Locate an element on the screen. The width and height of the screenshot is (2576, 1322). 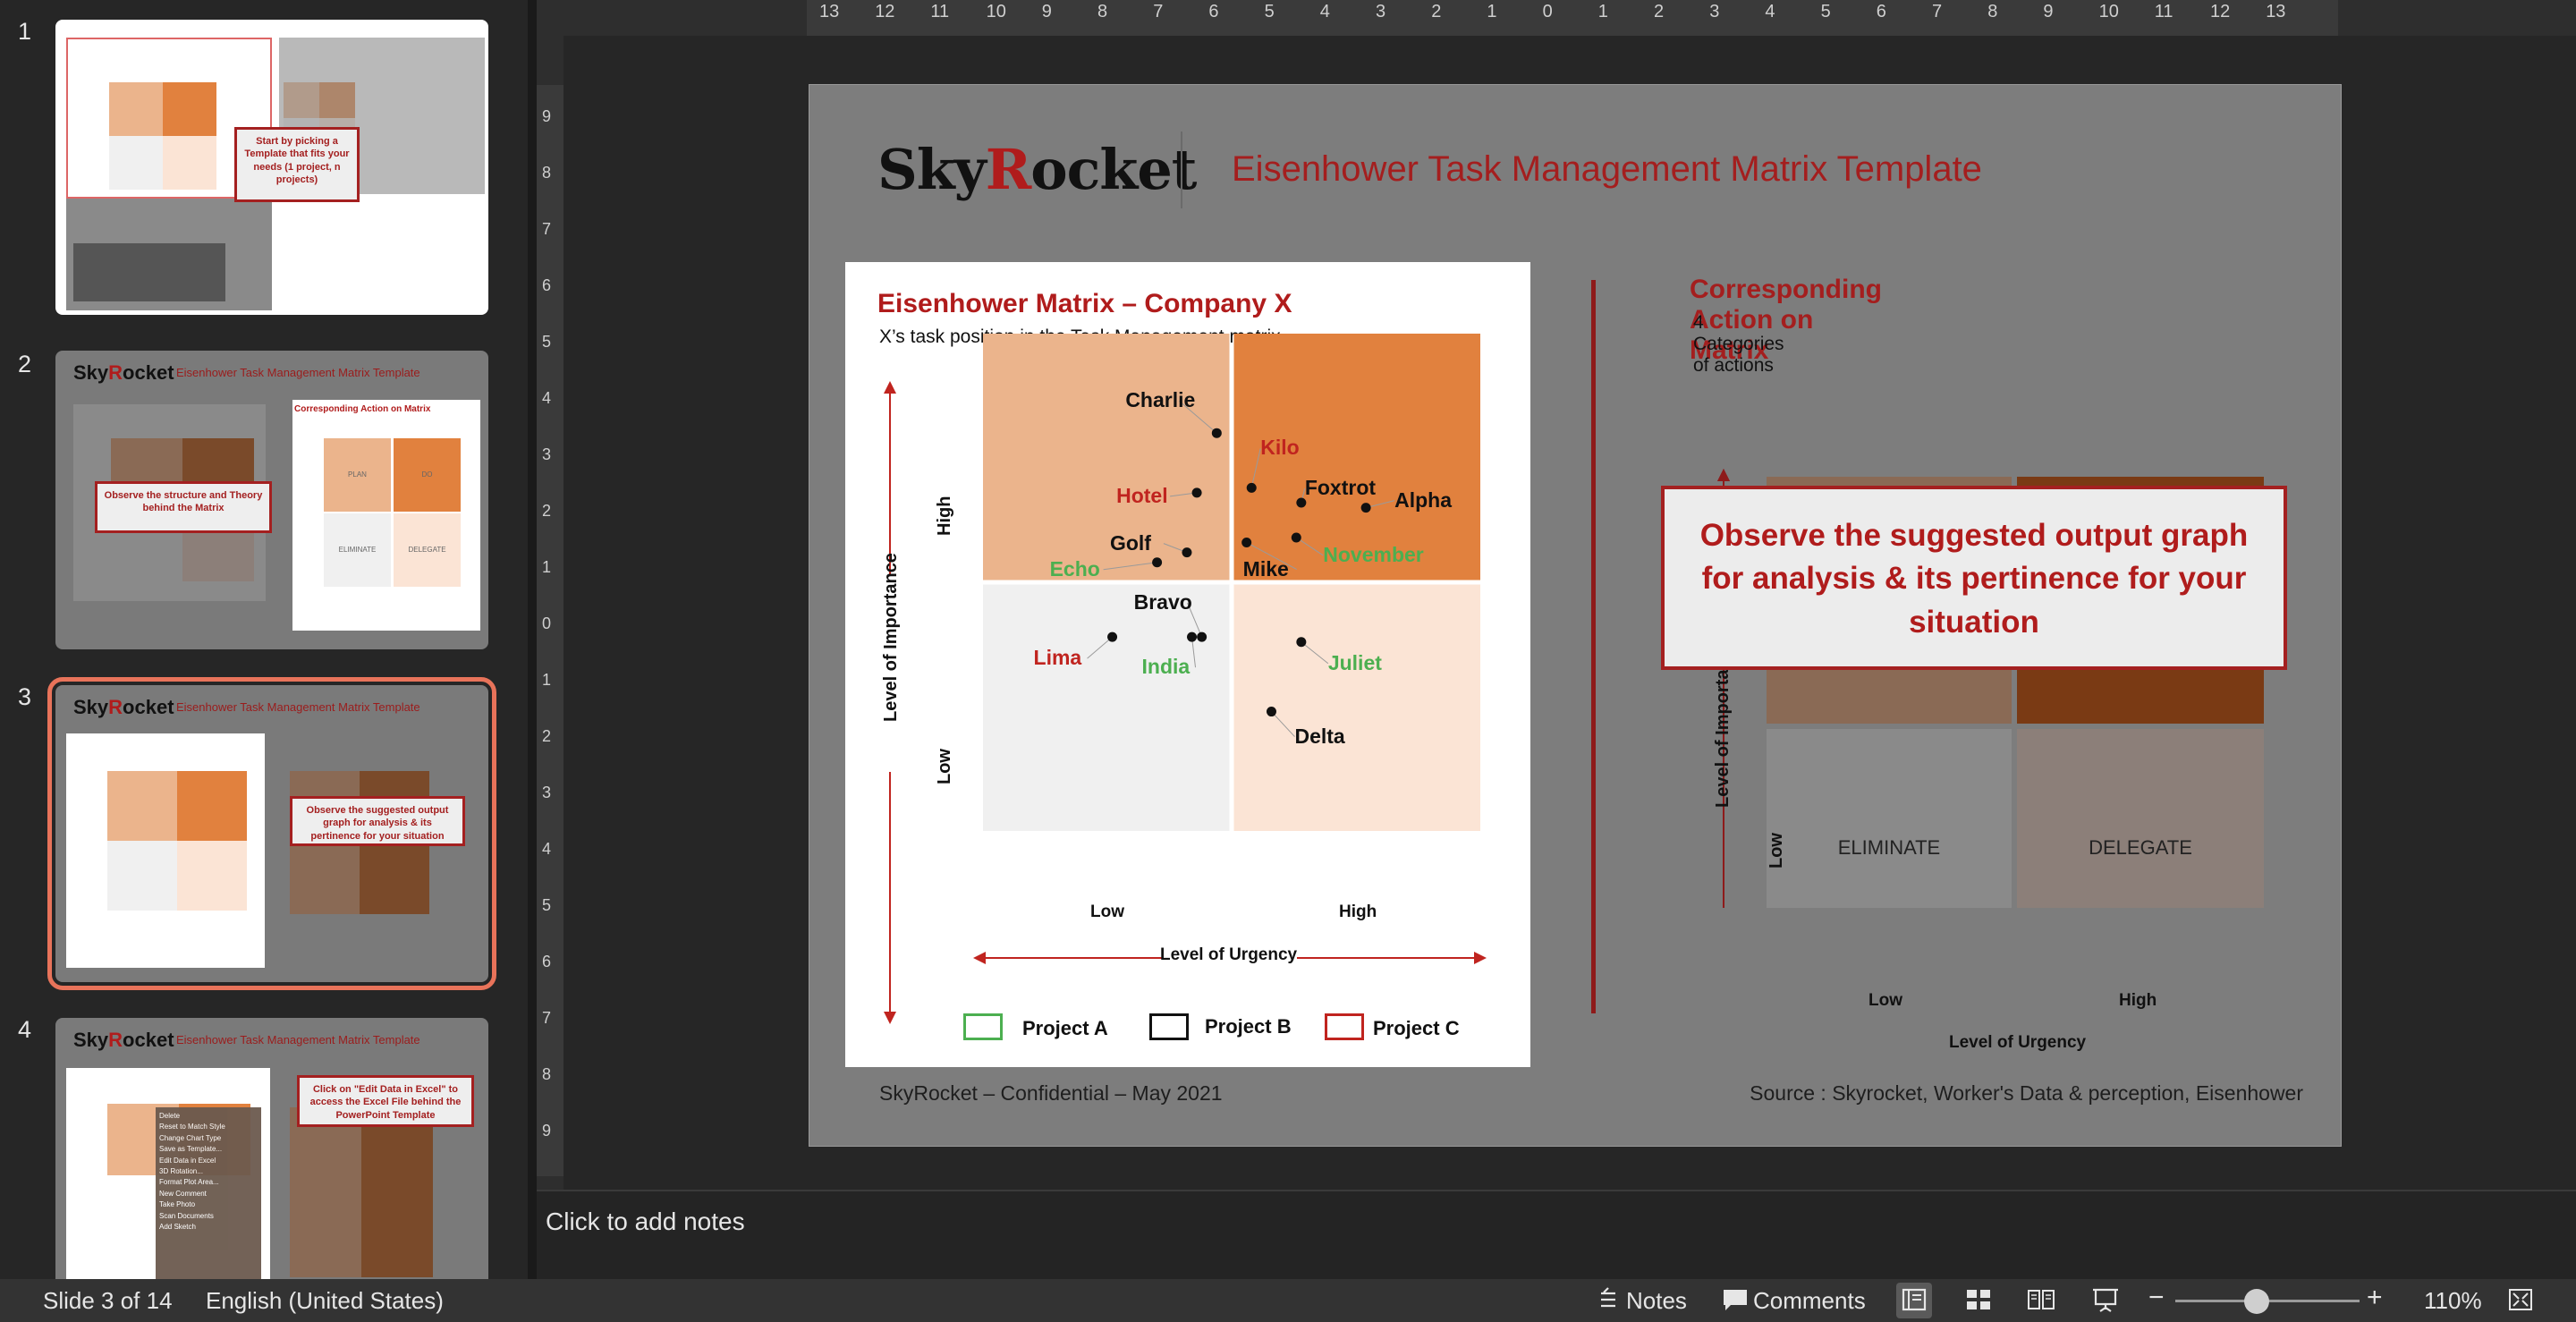
ruler-top-tick: 8 is located at coordinates (1102, 11).